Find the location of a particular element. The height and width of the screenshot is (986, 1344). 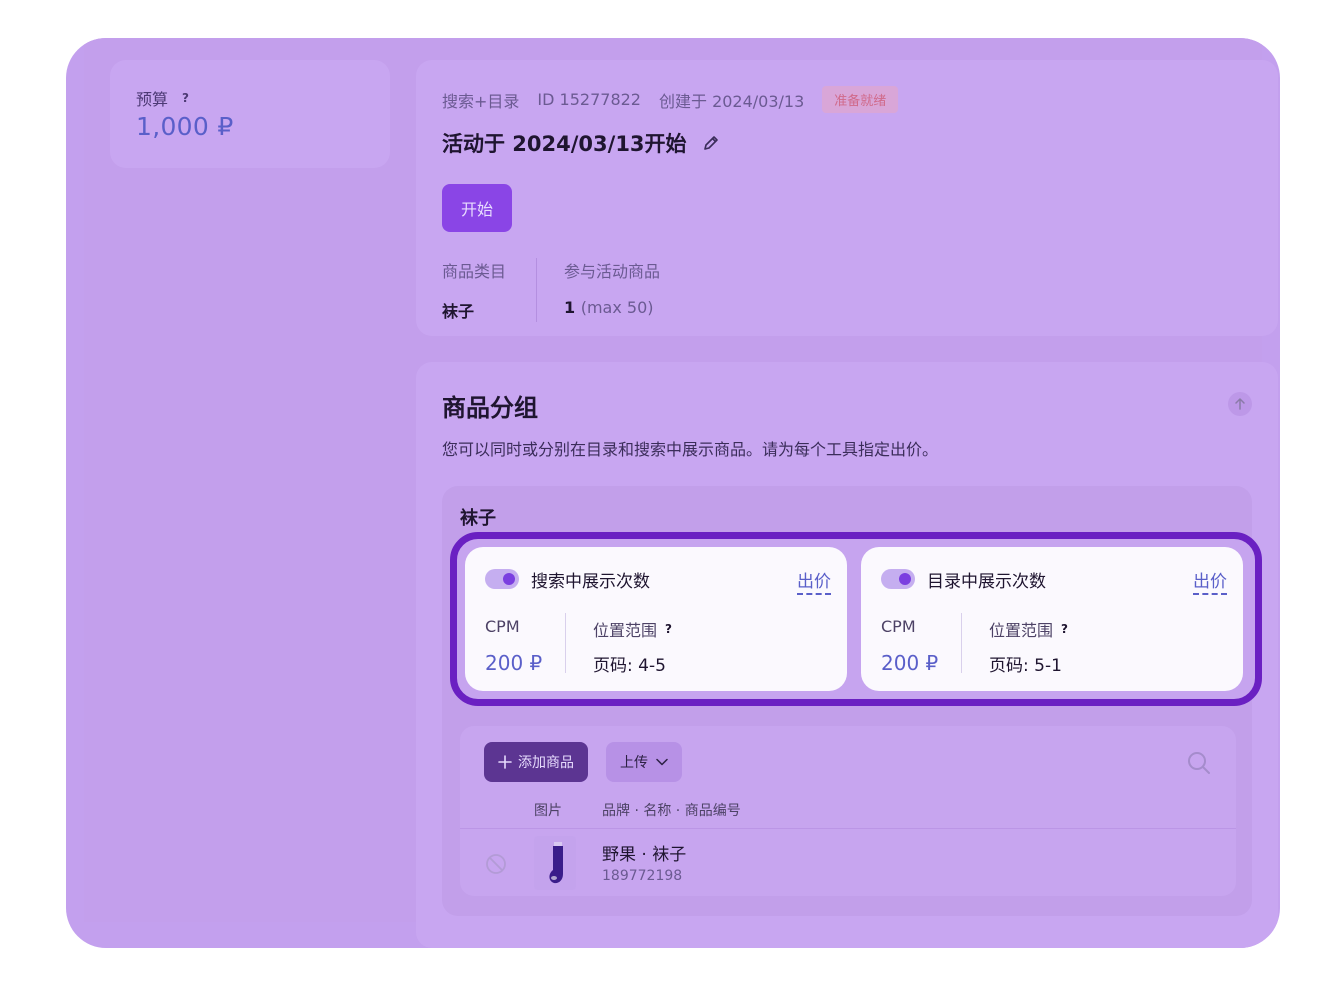

add-product-label: 添加商品 is located at coordinates (546, 763).